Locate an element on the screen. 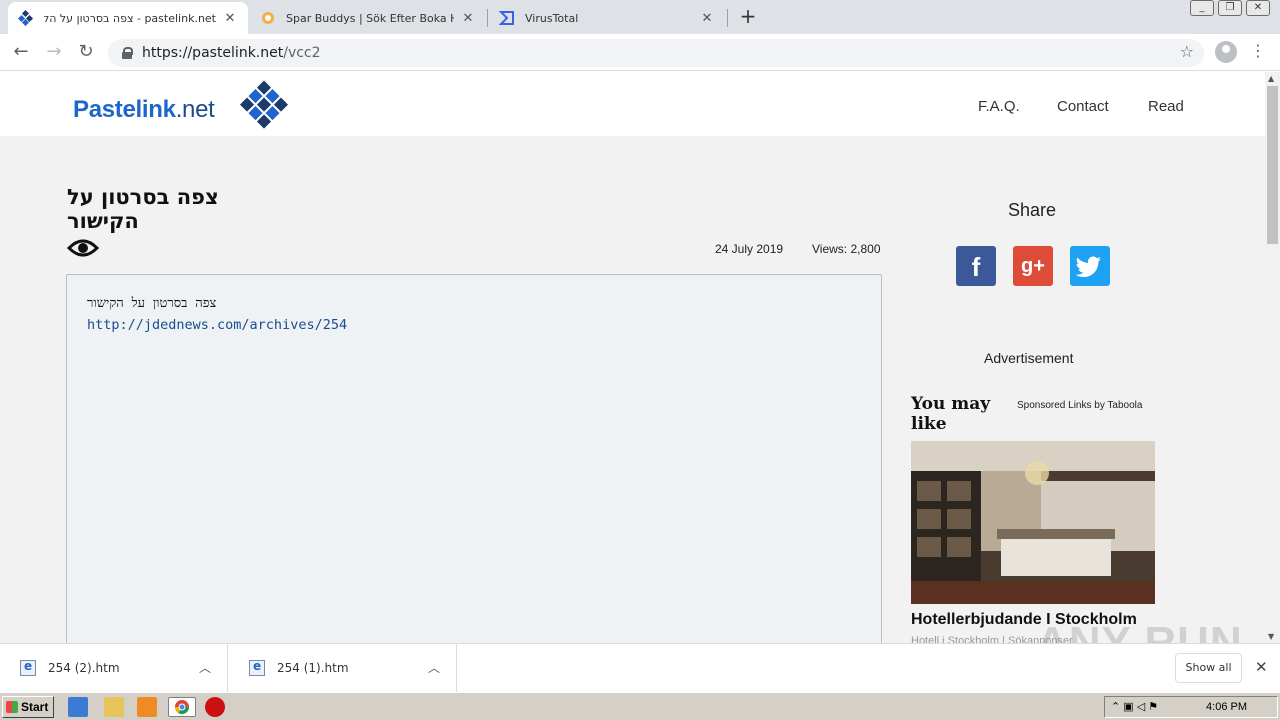 The width and height of the screenshot is (1280, 720). download-item: 254 (1).htm ︿ is located at coordinates (343, 668).